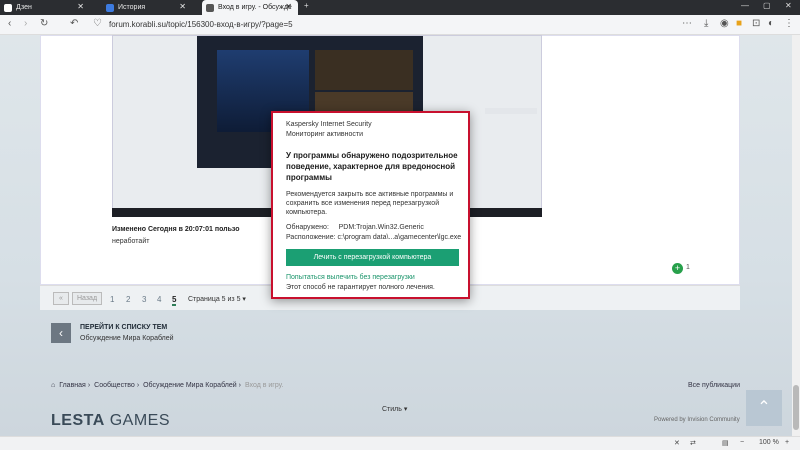 The height and width of the screenshot is (450, 800). Describe the element at coordinates (511, 111) in the screenshot. I see `screenshot-button` at that location.